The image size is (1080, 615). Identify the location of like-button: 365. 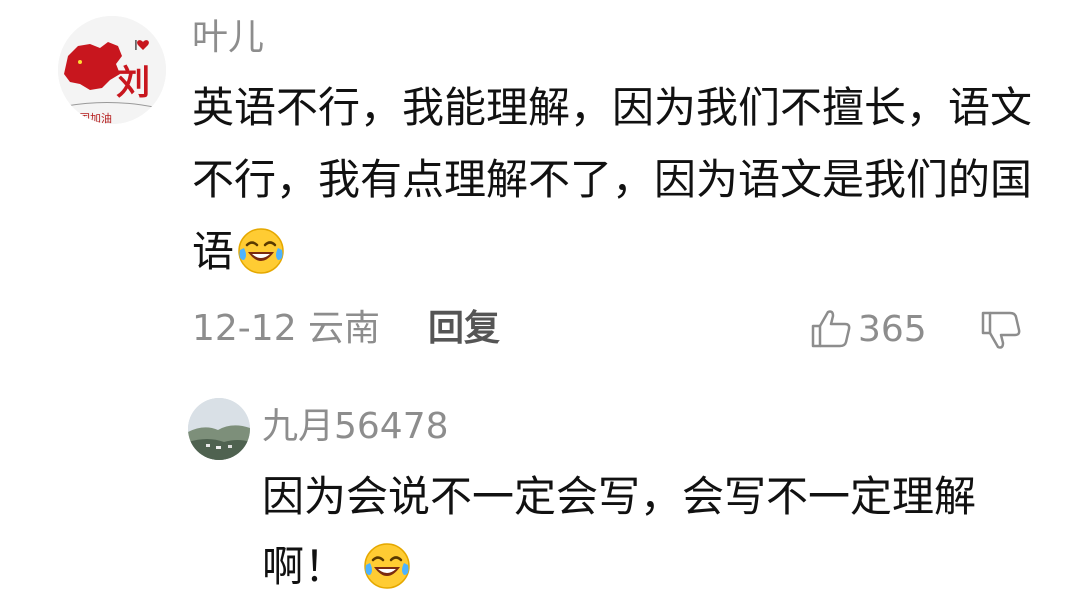
(867, 329).